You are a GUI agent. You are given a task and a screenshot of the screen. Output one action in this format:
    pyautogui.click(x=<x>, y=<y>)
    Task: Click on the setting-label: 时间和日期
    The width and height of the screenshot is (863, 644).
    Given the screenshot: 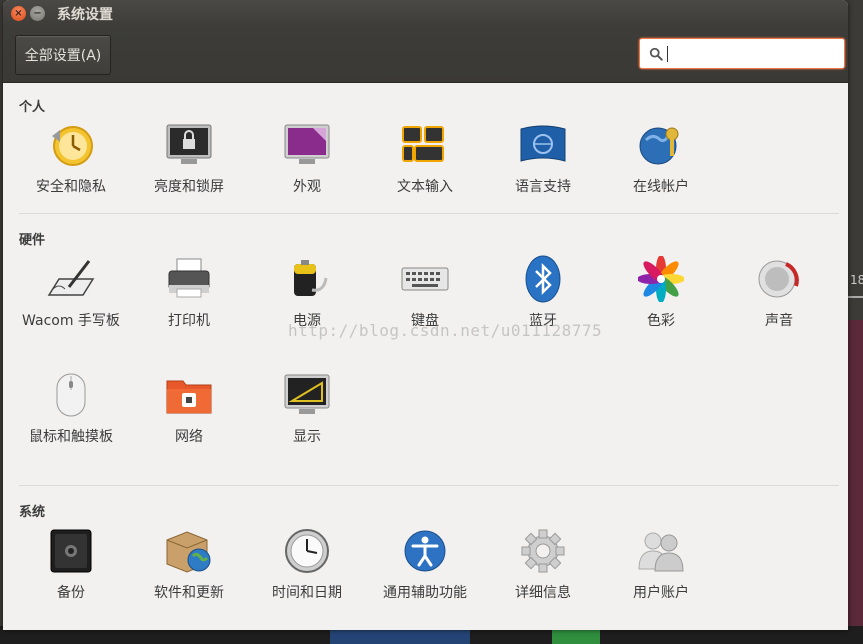 What is the action you would take?
    pyautogui.click(x=307, y=593)
    